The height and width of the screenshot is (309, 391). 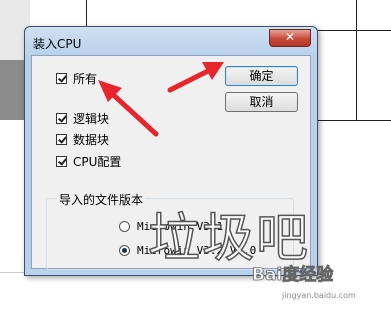 What do you see at coordinates (195, 77) in the screenshot?
I see `arrow-to-ok-button` at bounding box center [195, 77].